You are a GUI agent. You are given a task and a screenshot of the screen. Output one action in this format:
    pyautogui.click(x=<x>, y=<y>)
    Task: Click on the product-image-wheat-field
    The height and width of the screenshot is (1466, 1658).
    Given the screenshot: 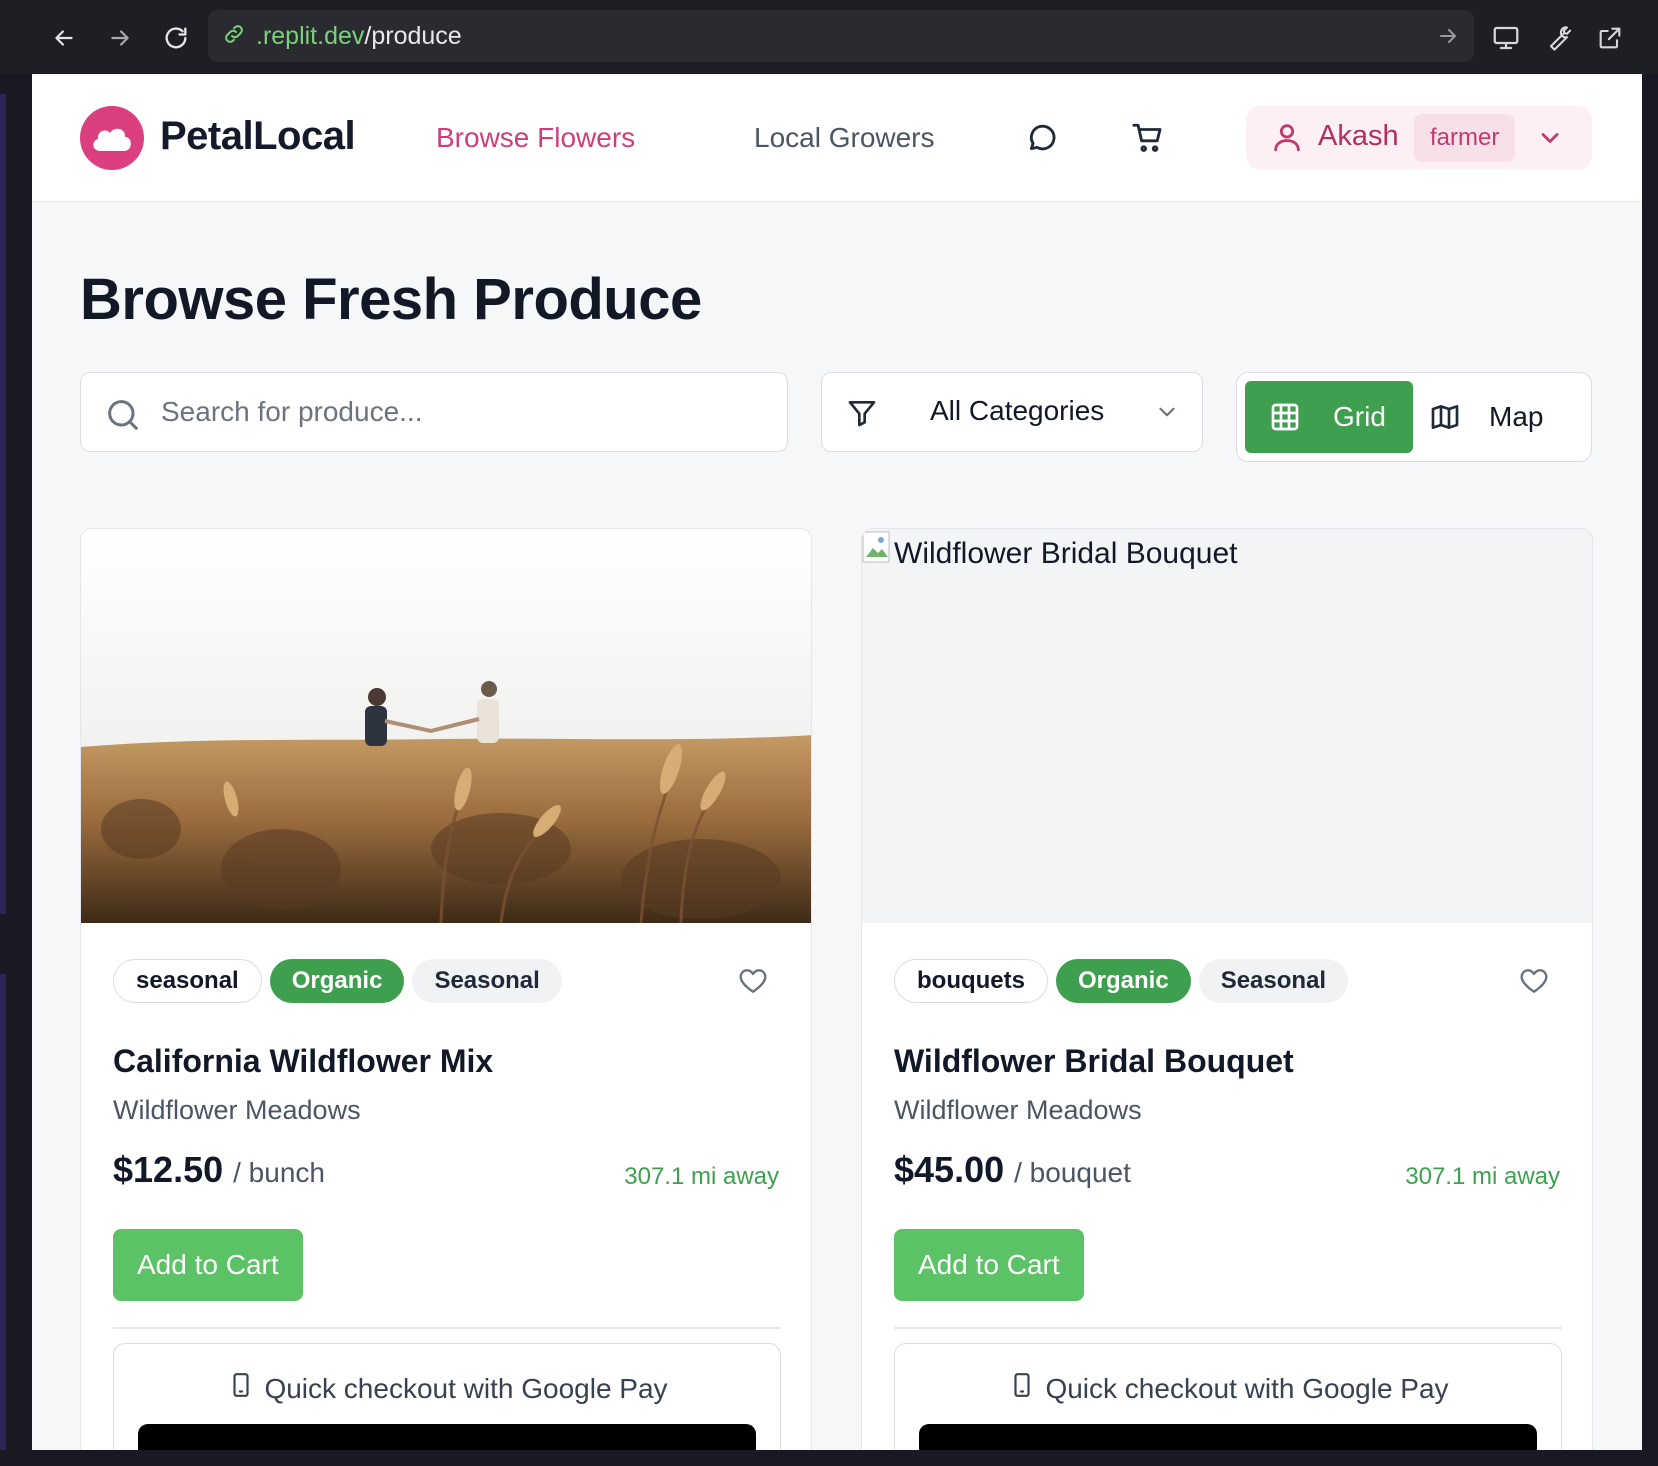 What is the action you would take?
    pyautogui.click(x=446, y=726)
    